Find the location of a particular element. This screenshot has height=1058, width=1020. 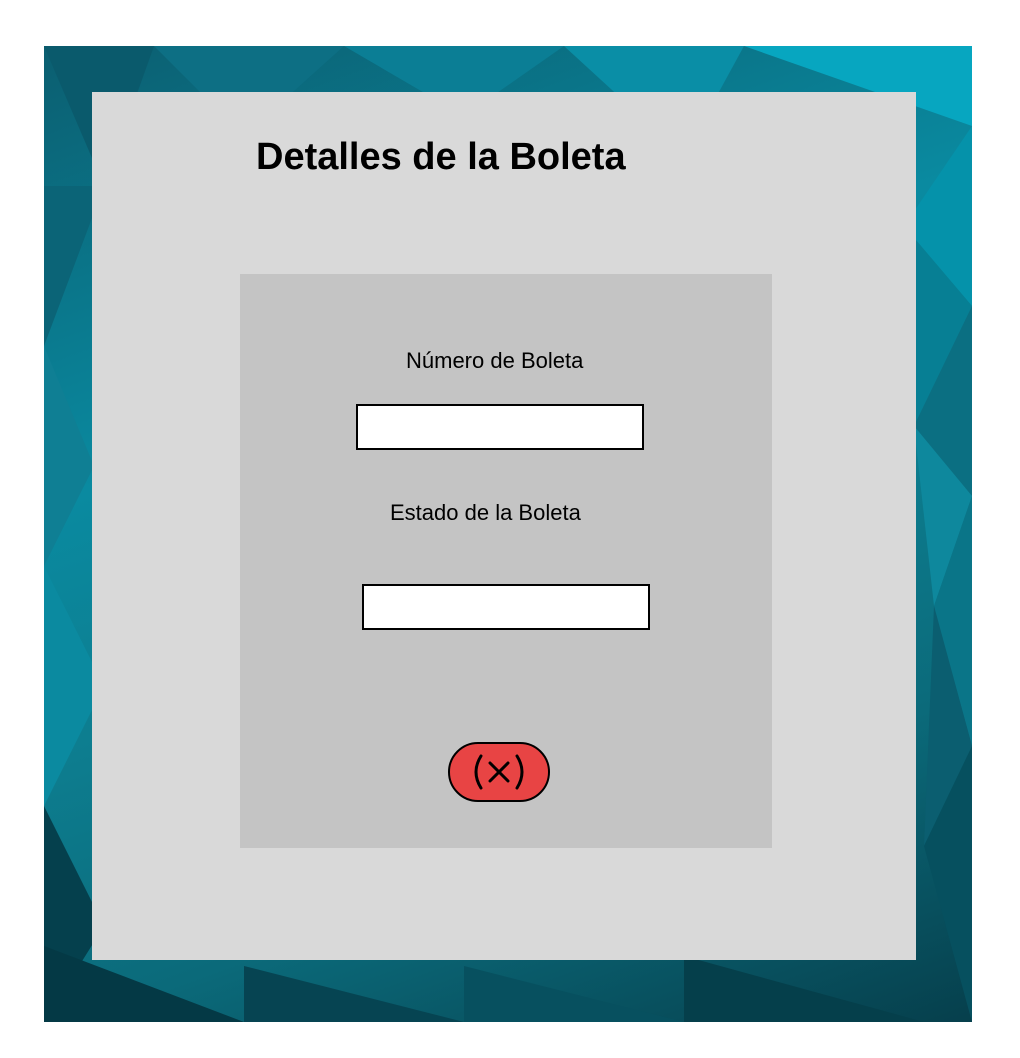

close-button is located at coordinates (499, 772).